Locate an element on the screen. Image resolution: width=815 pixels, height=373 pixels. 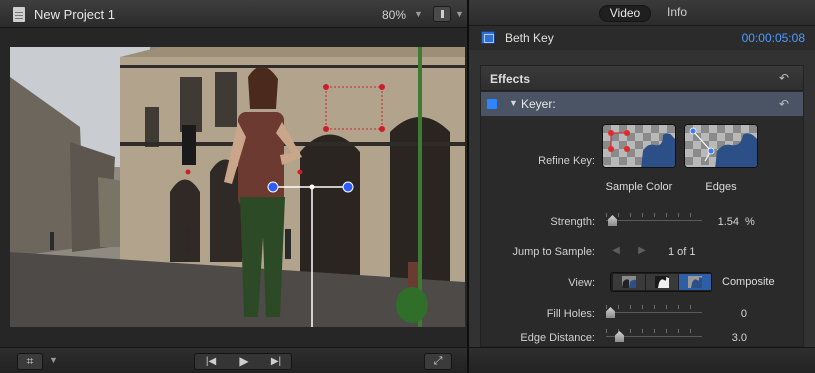
clip-header: Beth Key 00:00:05:08 is located at coordinates (642, 38).